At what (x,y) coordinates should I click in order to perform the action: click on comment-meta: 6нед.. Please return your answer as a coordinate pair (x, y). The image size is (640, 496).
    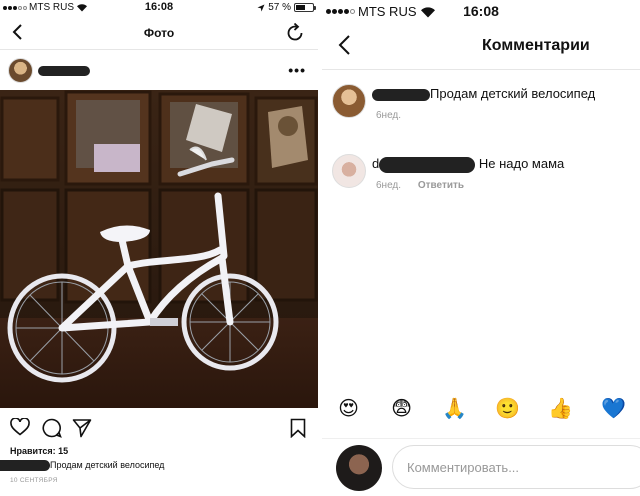
    Looking at the image, I should click on (388, 115).